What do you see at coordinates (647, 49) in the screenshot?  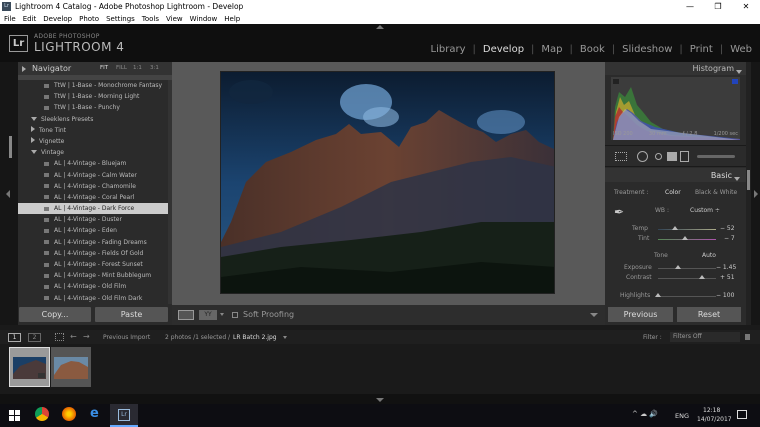 I see `module-slideshow: Slideshow` at bounding box center [647, 49].